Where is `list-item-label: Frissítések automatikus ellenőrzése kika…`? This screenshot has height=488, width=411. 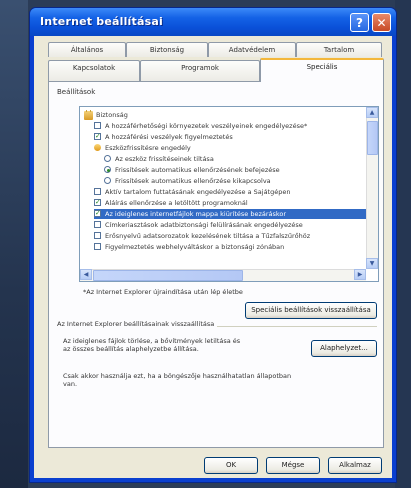 list-item-label: Frissítések automatikus ellenőrzése kika… is located at coordinates (193, 181).